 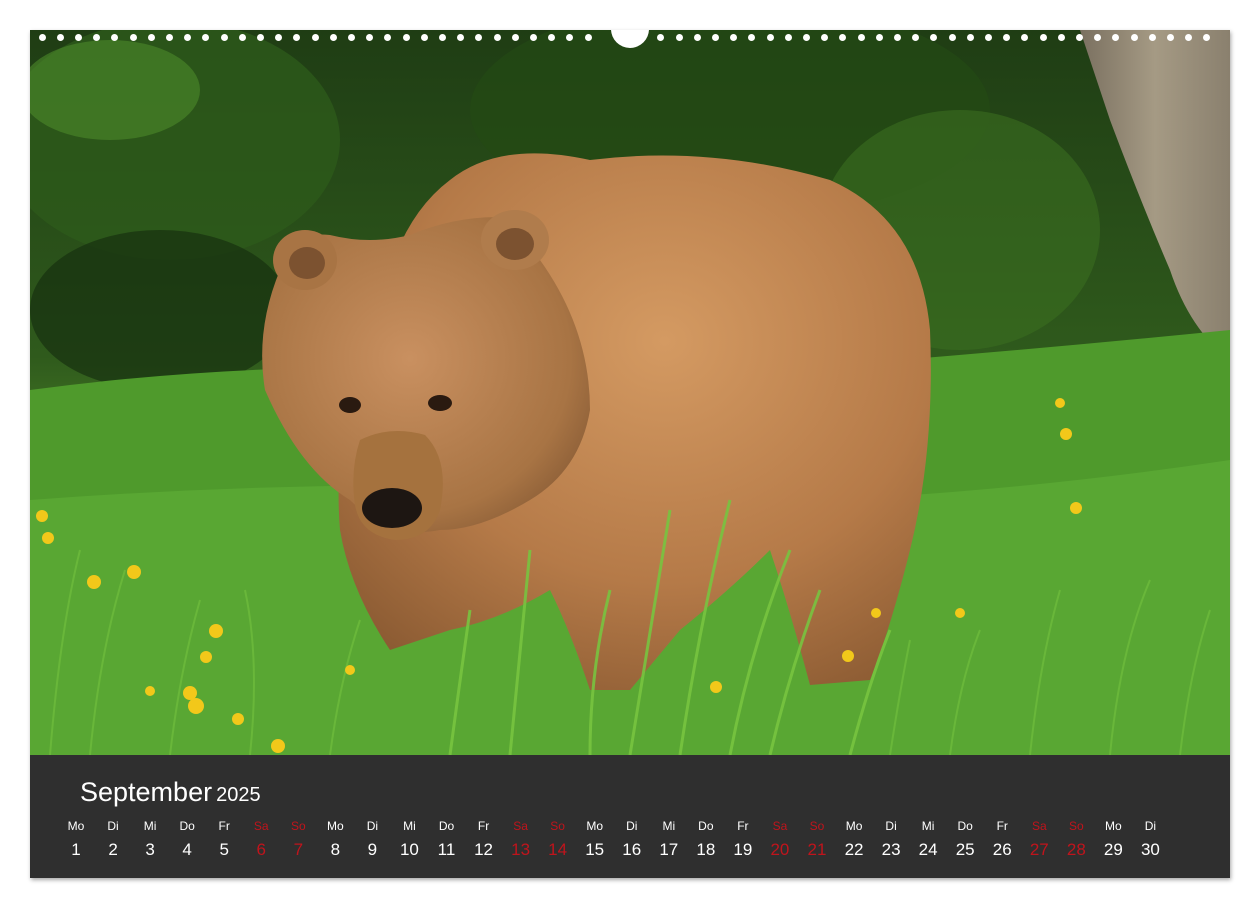 What do you see at coordinates (150, 849) in the screenshot?
I see `day-number: 3` at bounding box center [150, 849].